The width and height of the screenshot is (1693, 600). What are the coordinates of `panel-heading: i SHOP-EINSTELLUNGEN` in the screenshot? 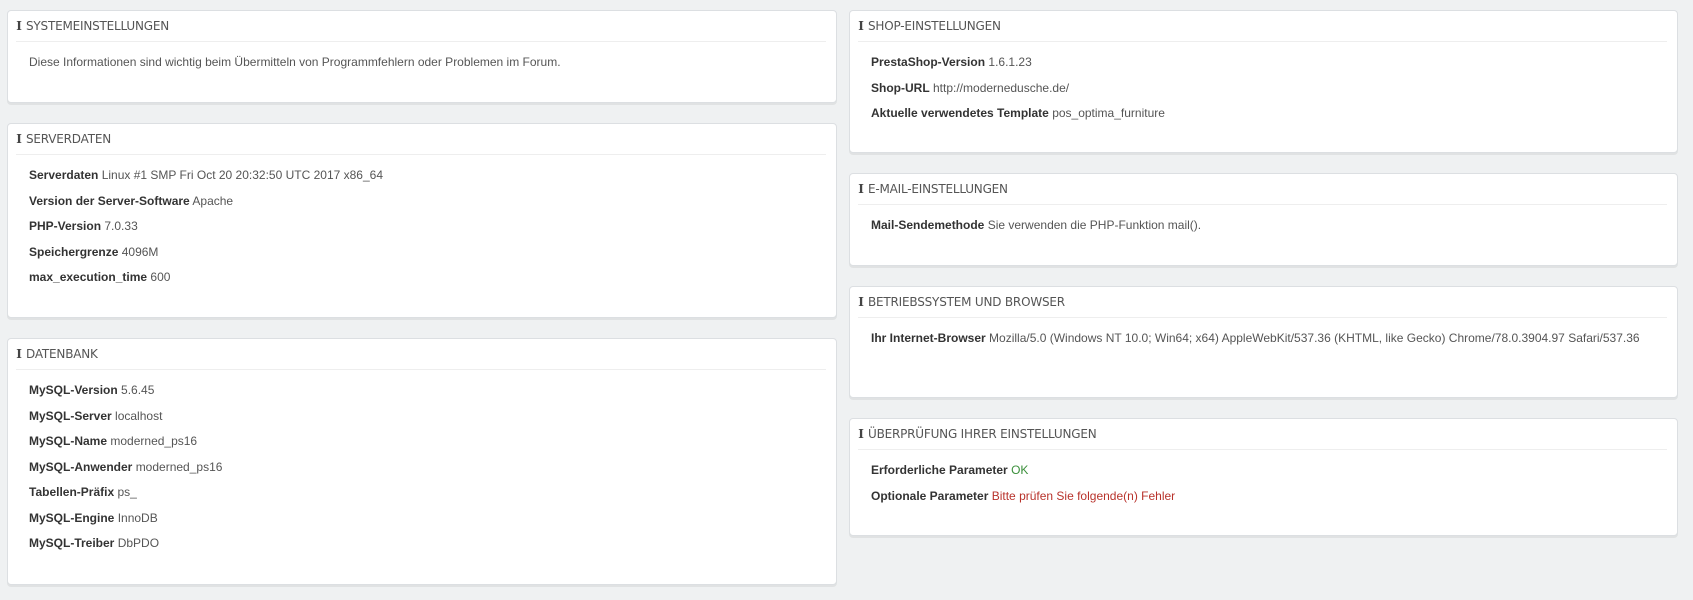 It's located at (1262, 26).